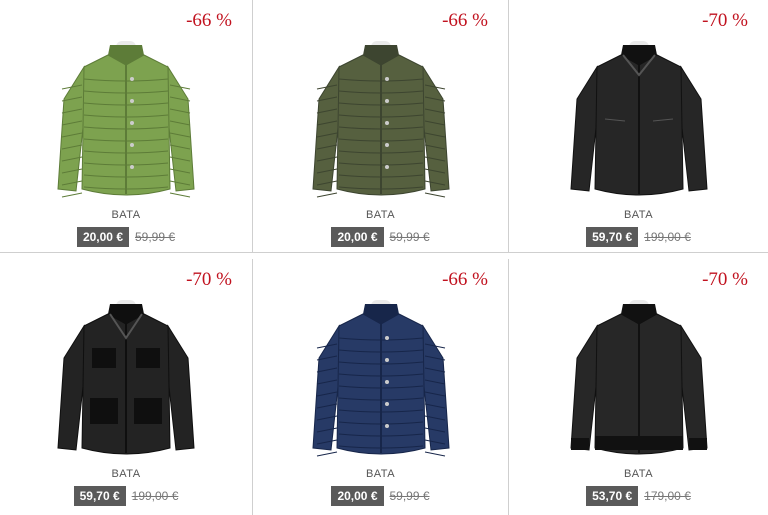 The image size is (768, 515). What do you see at coordinates (612, 496) in the screenshot?
I see `sale-price: 53,70 €` at bounding box center [612, 496].